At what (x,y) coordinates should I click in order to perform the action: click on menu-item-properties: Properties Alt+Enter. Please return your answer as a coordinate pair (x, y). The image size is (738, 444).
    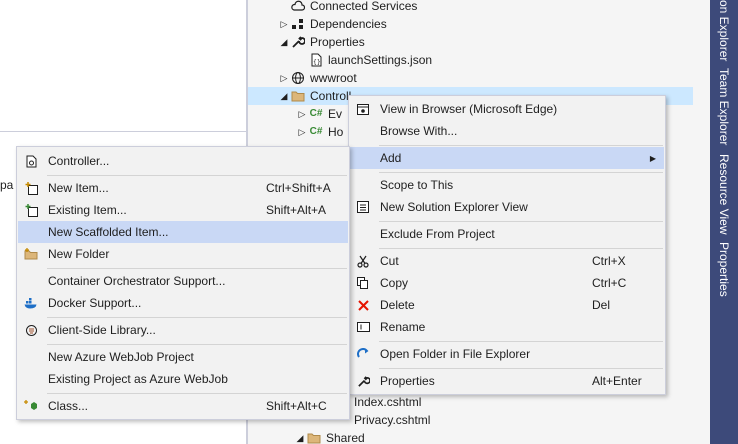
    Looking at the image, I should click on (507, 381).